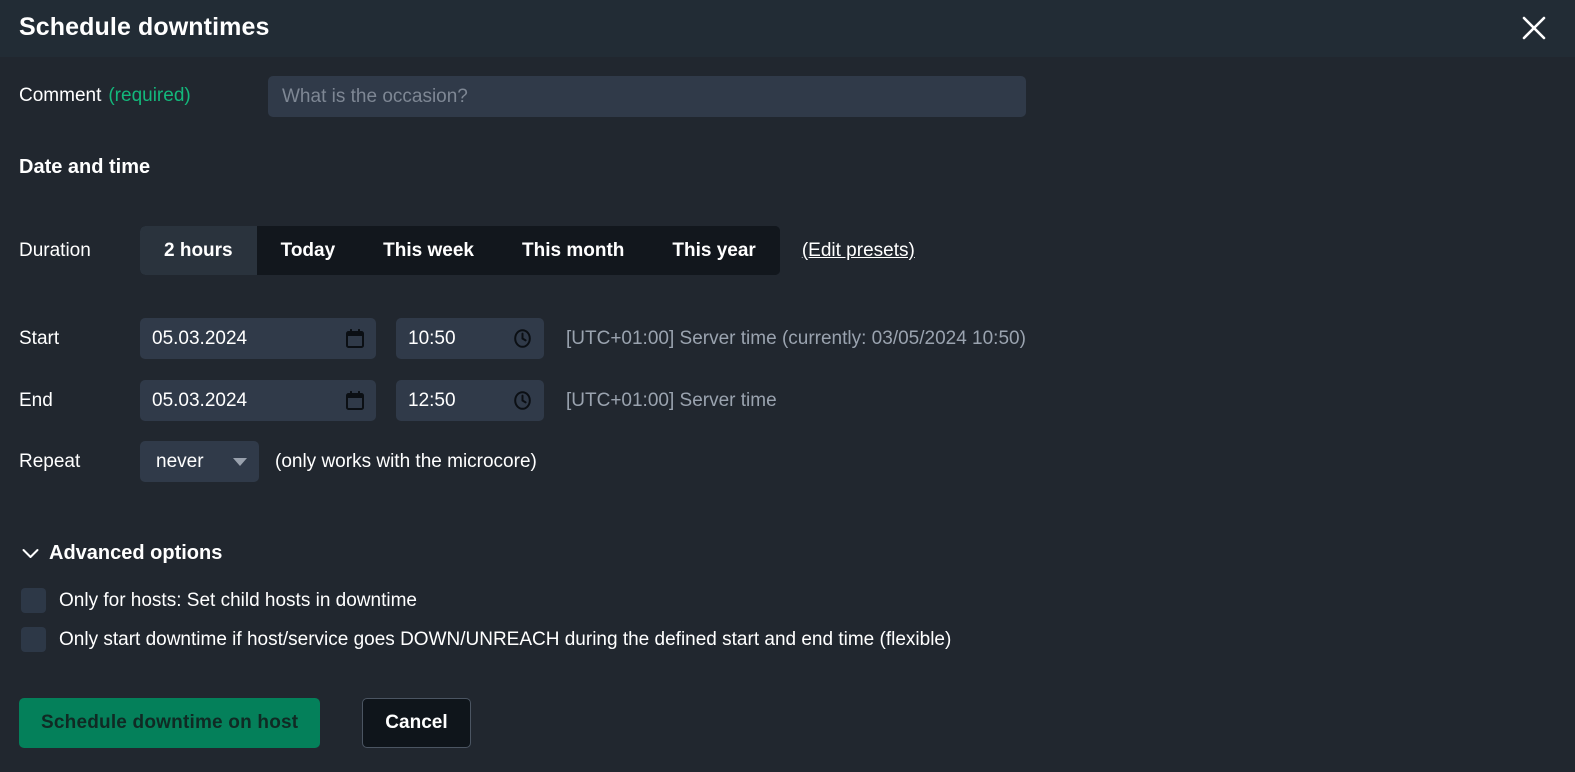  What do you see at coordinates (50, 461) in the screenshot?
I see `repeat-label: Repeat` at bounding box center [50, 461].